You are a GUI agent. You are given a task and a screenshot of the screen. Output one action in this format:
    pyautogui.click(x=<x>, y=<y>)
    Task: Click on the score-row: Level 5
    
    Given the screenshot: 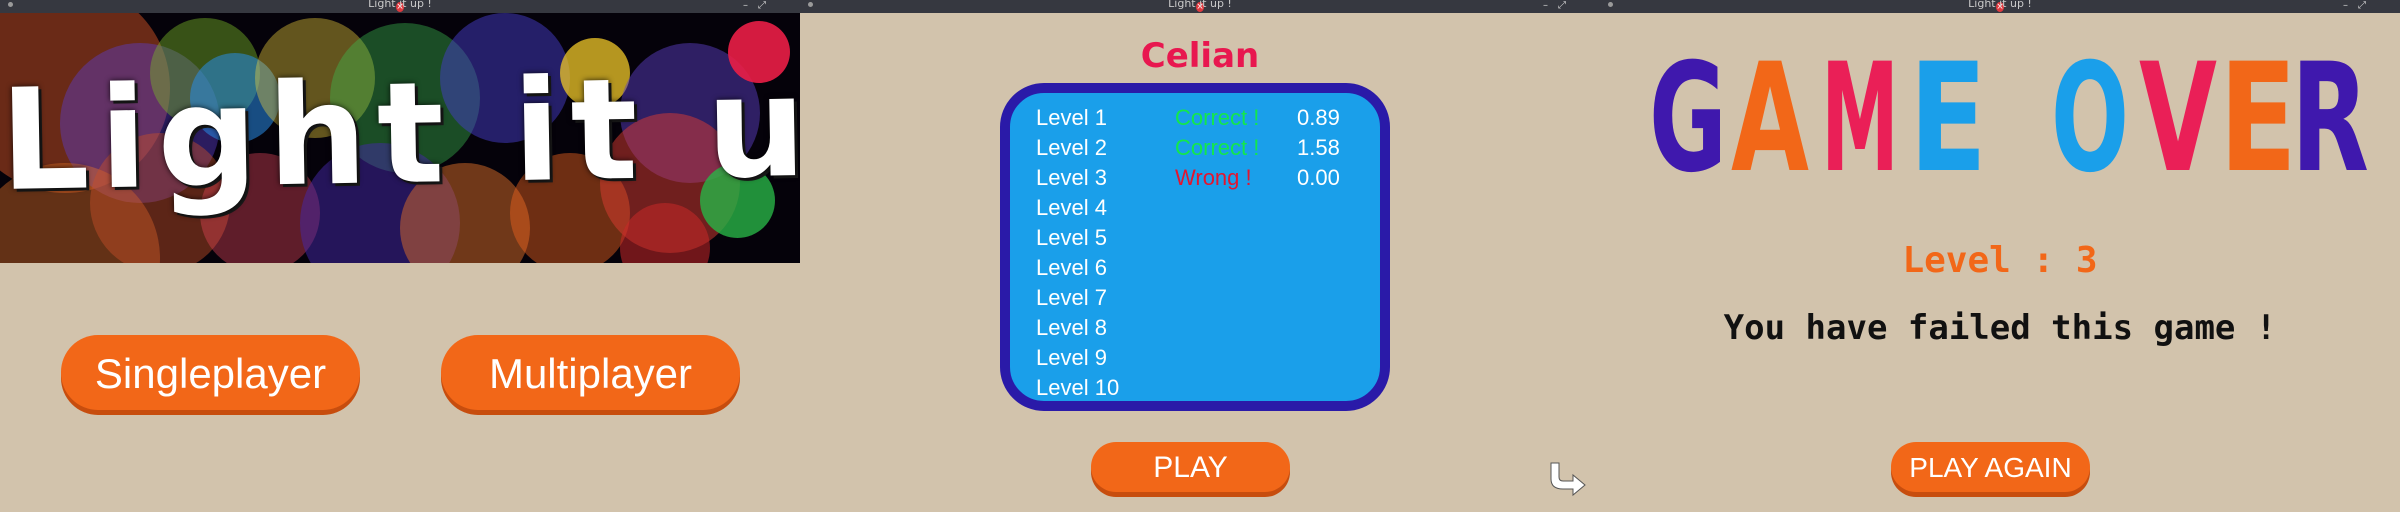 What is the action you would take?
    pyautogui.click(x=1195, y=240)
    